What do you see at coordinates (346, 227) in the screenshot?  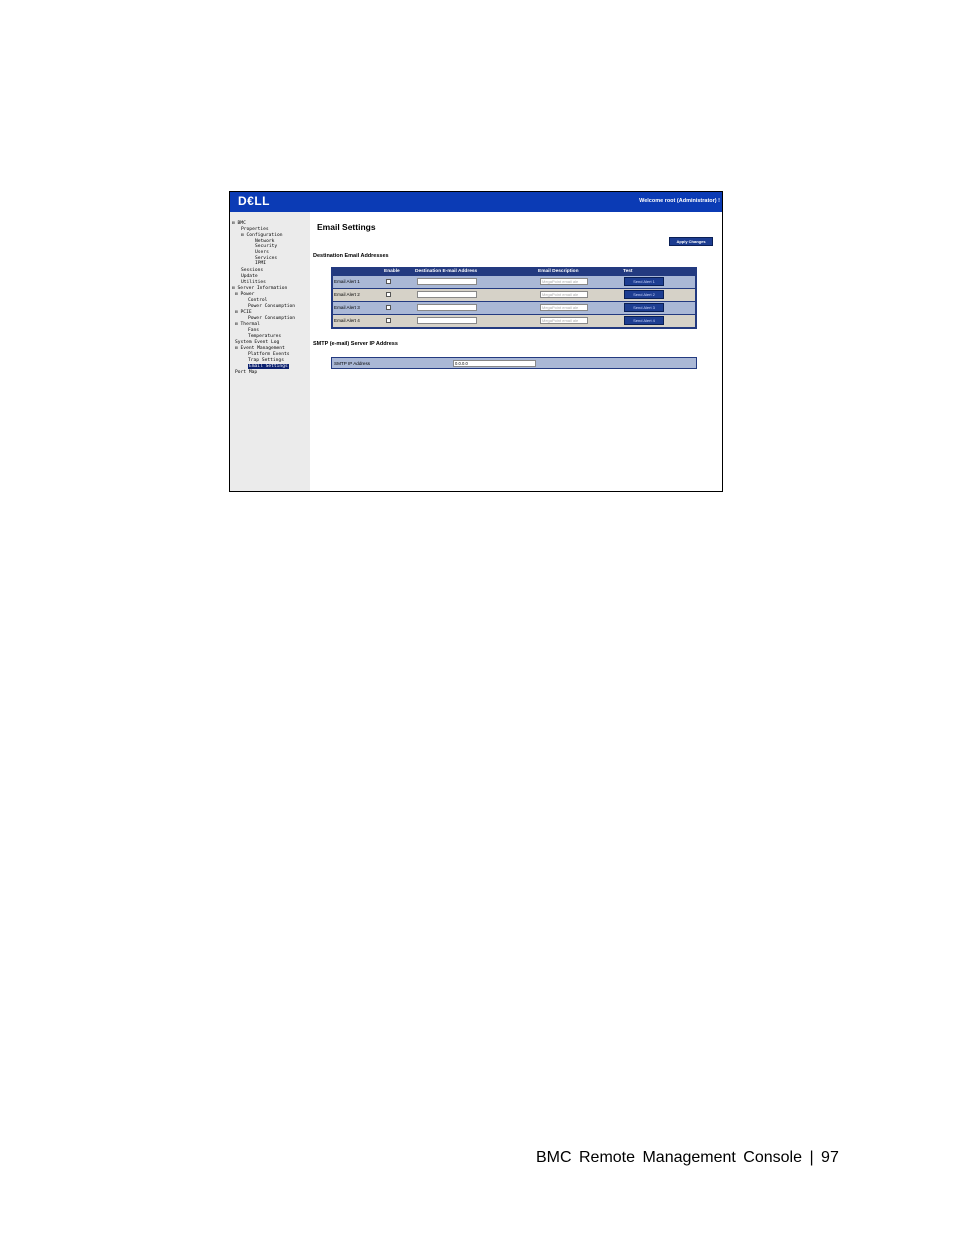 I see `page-title: Email Settings` at bounding box center [346, 227].